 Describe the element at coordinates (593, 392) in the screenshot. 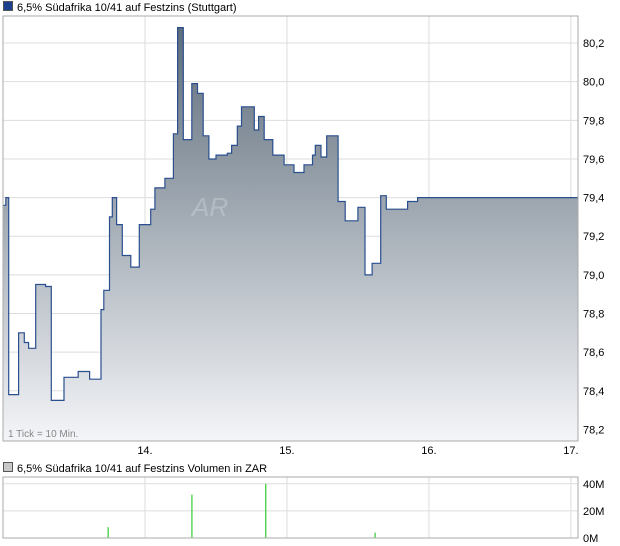

I see `price-y-tick-label: 78,4` at that location.